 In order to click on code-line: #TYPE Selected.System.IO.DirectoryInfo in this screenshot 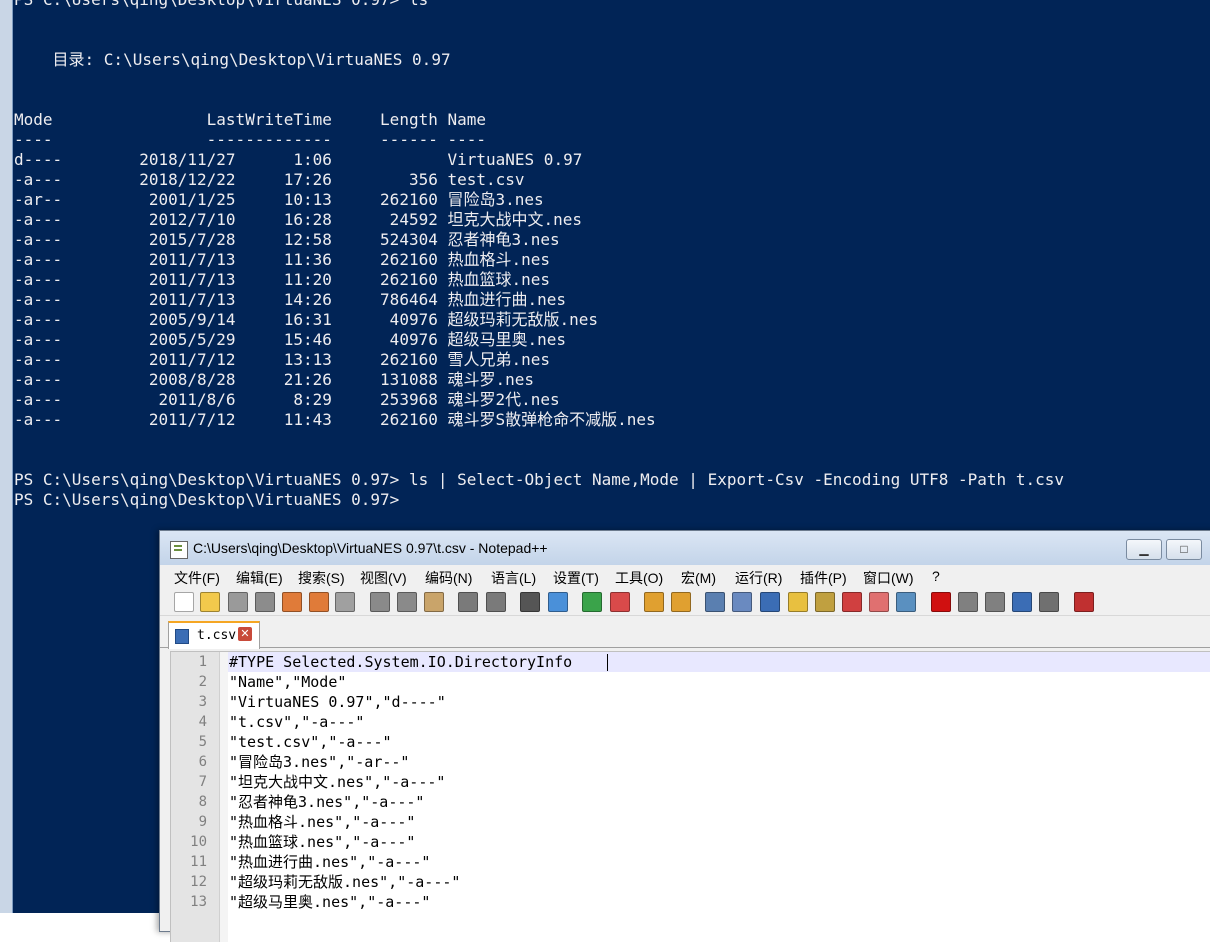, I will do `click(400, 662)`.